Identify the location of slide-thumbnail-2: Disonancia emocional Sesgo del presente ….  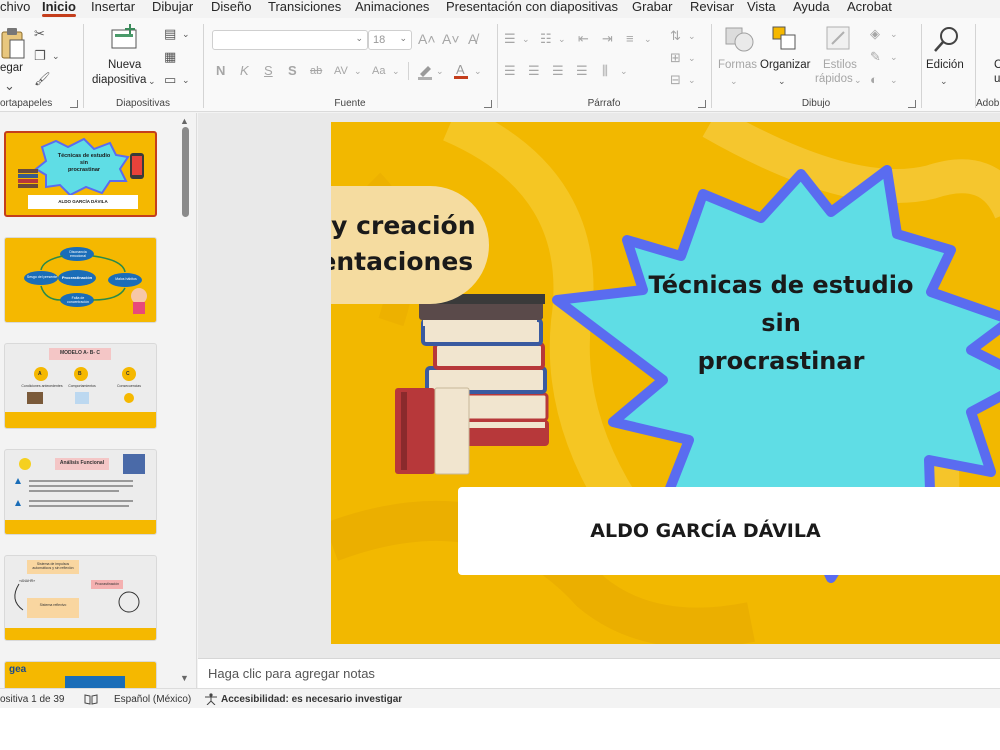
(80, 280).